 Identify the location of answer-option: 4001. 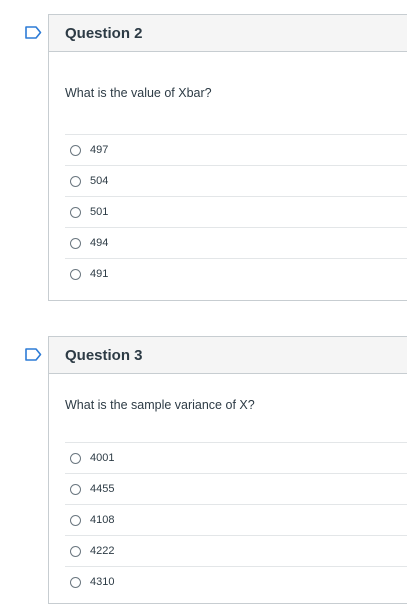
(236, 457).